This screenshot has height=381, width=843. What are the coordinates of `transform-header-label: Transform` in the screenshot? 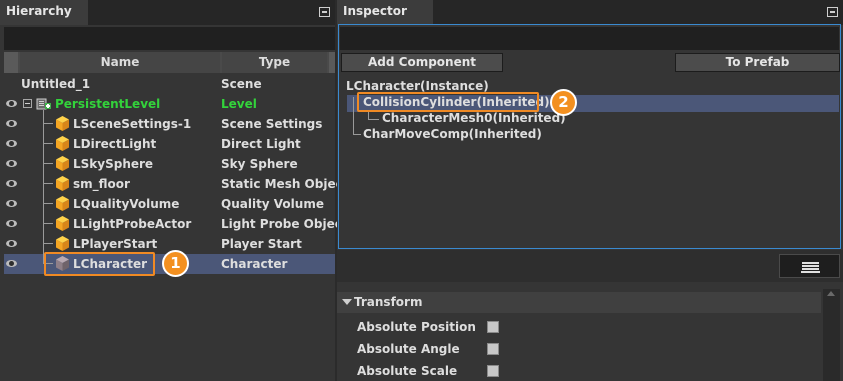 It's located at (388, 302).